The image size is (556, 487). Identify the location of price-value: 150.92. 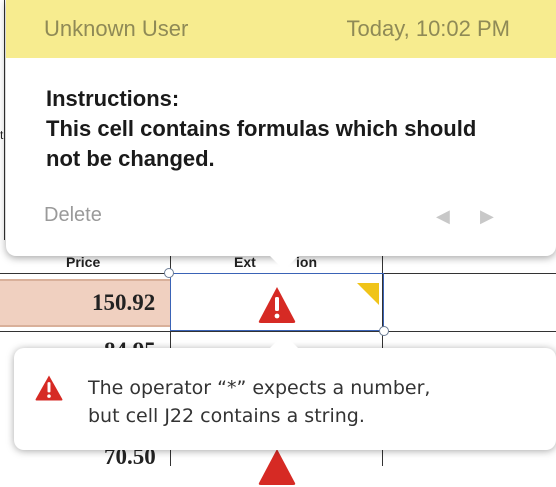
(123, 303).